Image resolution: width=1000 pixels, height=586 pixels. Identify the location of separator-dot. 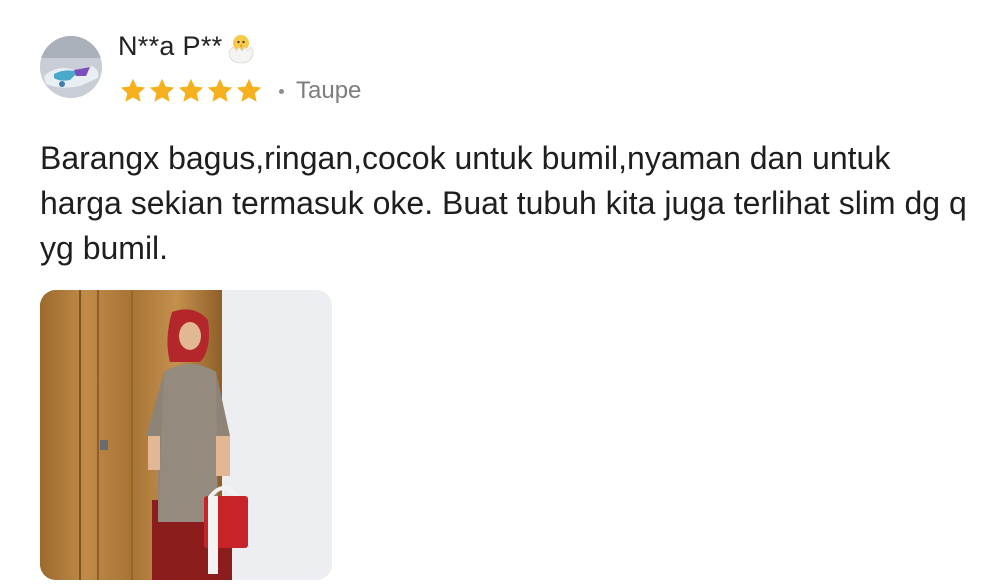
(281, 91).